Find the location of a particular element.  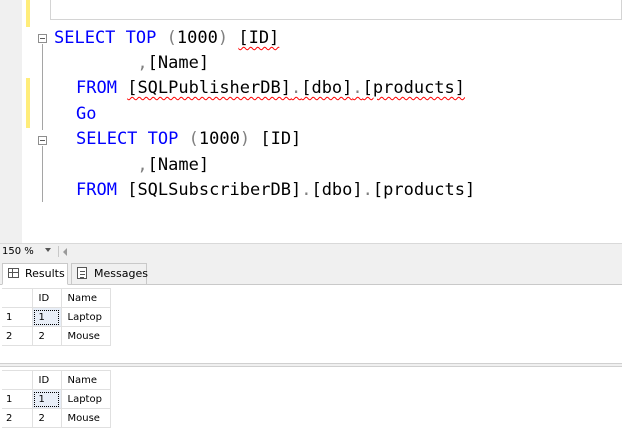

tab-results-label: Results is located at coordinates (45, 273).